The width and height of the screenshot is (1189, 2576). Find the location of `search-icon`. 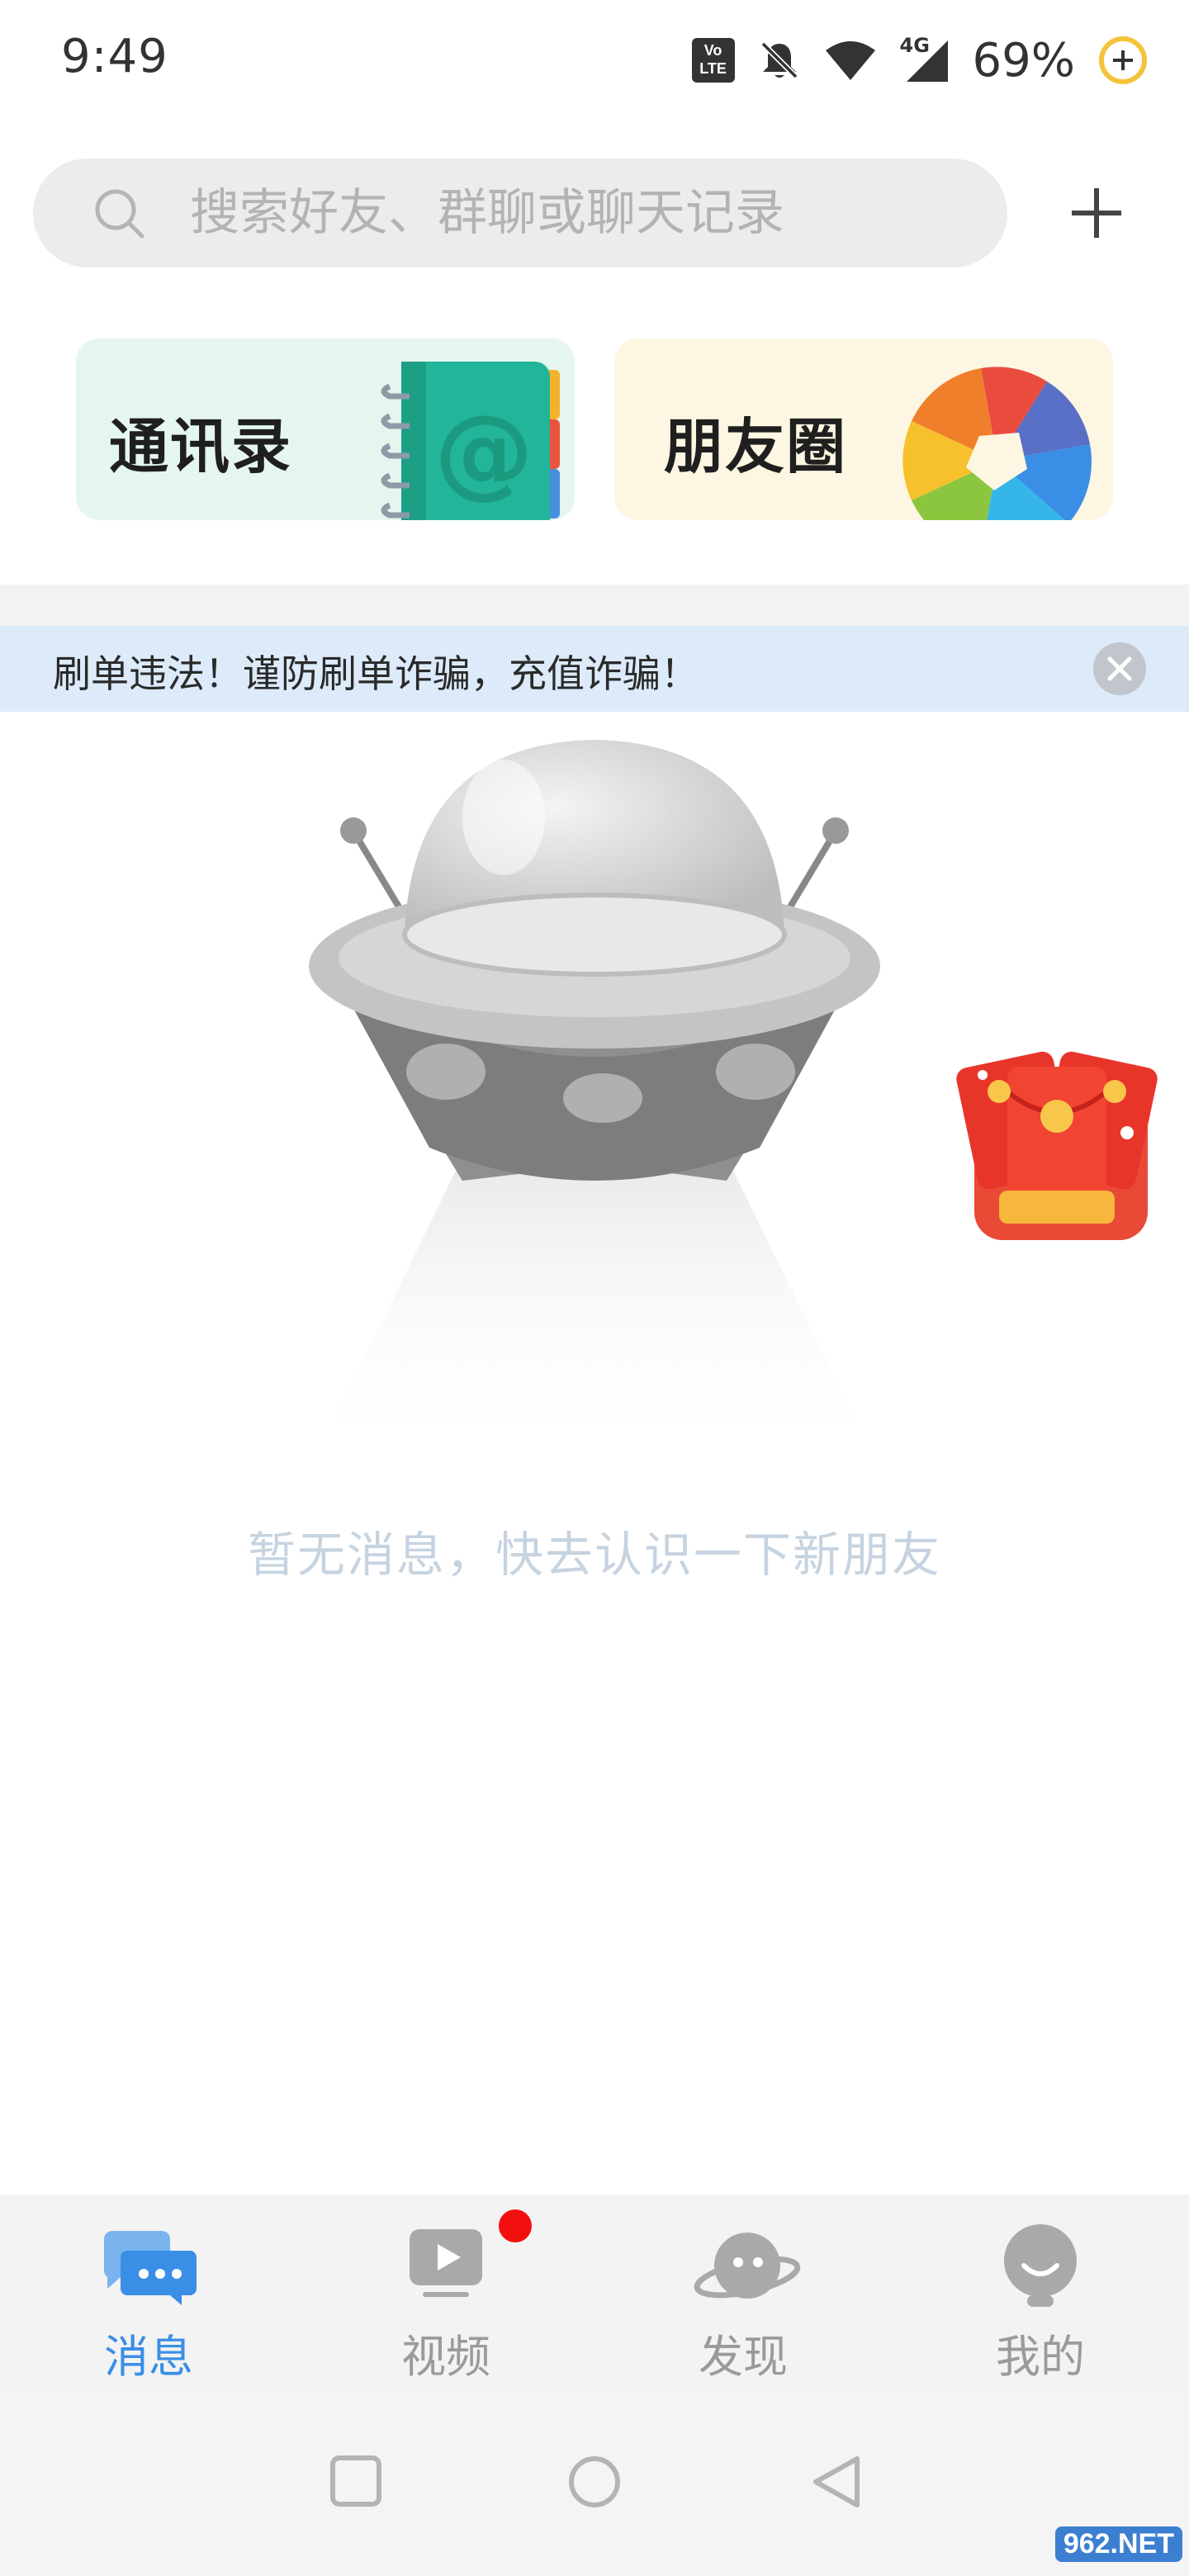

search-icon is located at coordinates (119, 214).